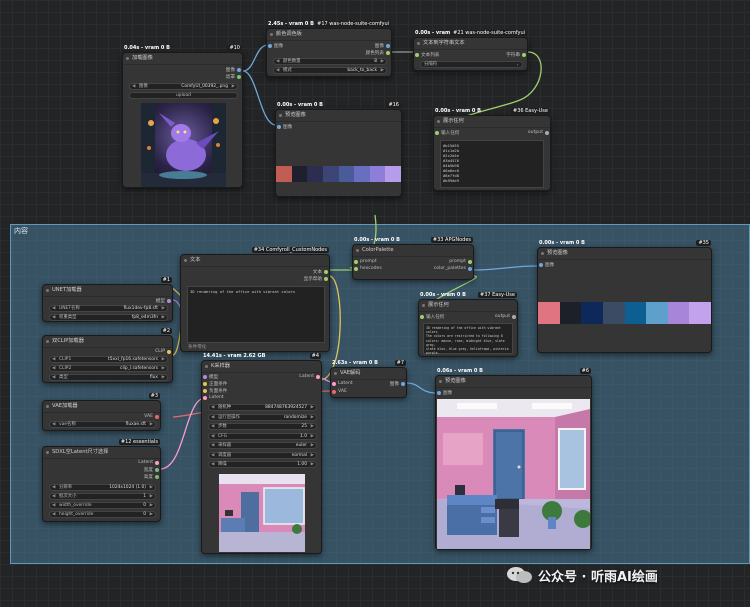  I want to click on ksampler-widget: ◀ 运行后操作 randomize ▶, so click(262, 417).